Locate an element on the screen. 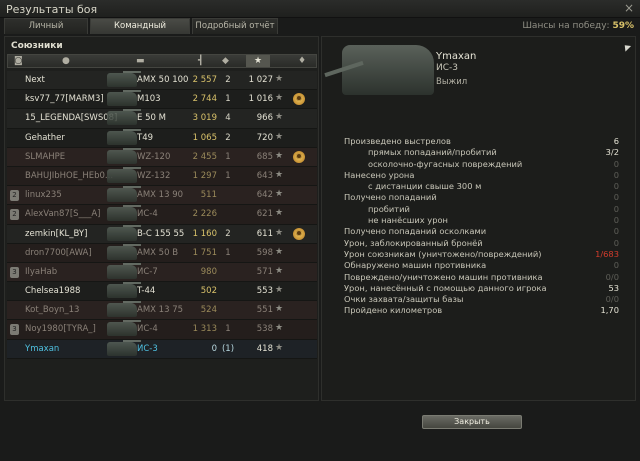  close-icon: × is located at coordinates (629, 8).